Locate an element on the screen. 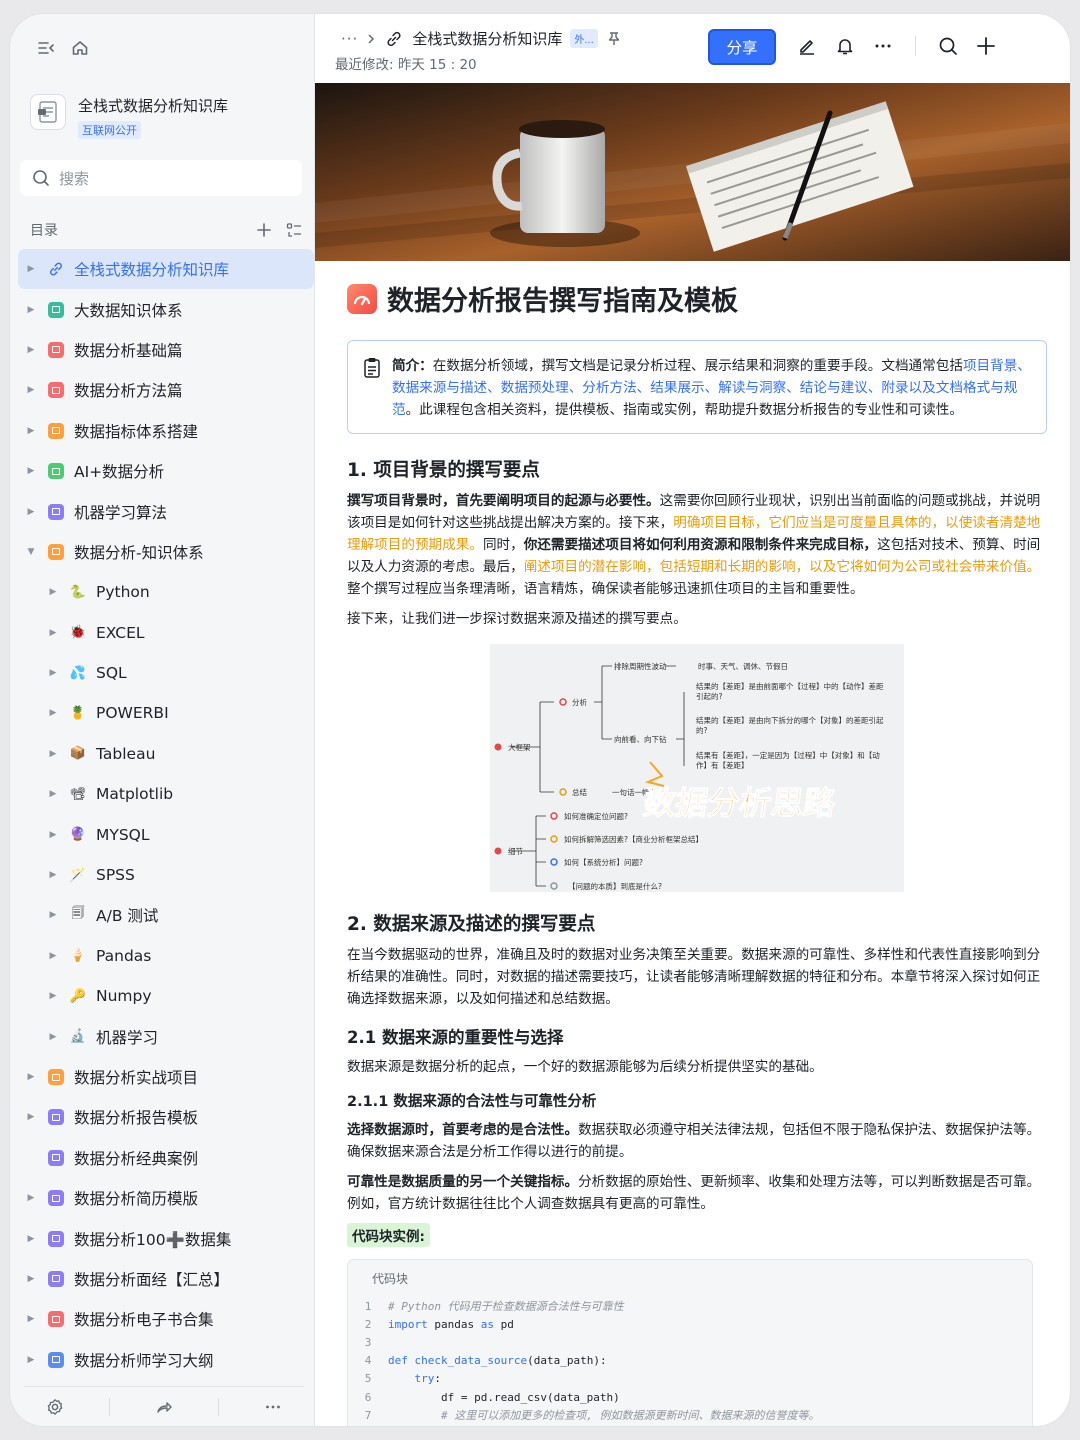  sidebar-item: ▶ 数据分析方法篇 is located at coordinates (166, 390).